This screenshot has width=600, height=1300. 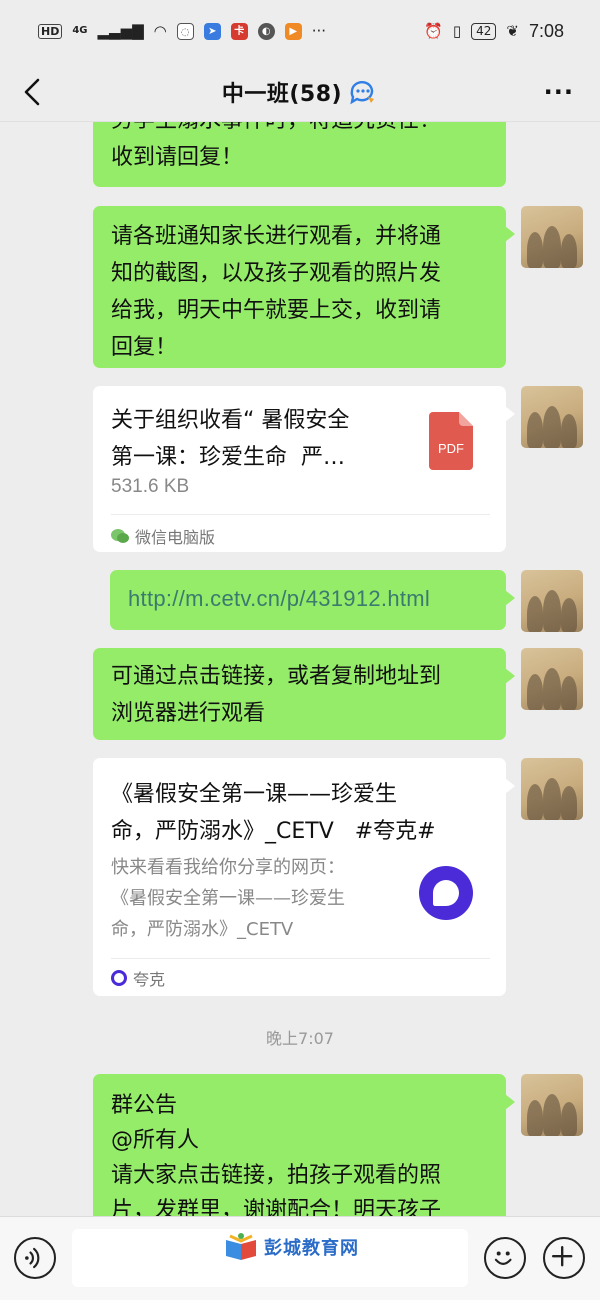 What do you see at coordinates (228, 898) in the screenshot?
I see `link-description: 快来看看我给你分享的网页： 《暑假安全第一课——珍爱生 命，严防溺水》_CETV` at bounding box center [228, 898].